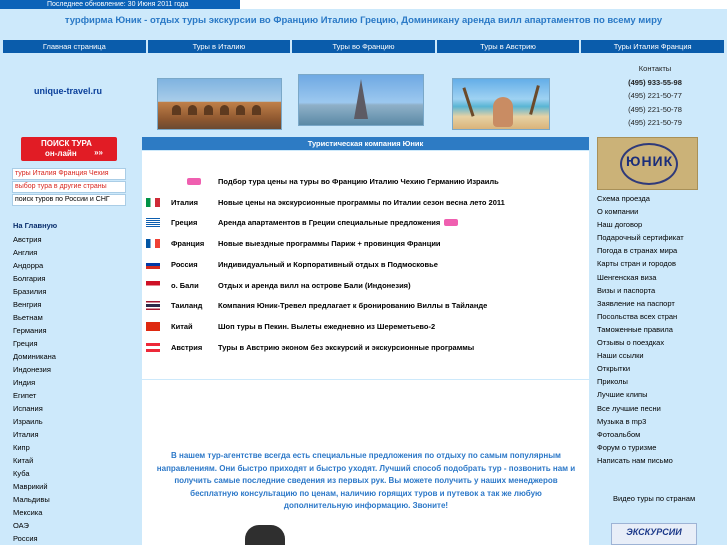 The image size is (727, 545). I want to click on right-link: Отзывы о поездках, so click(630, 342).